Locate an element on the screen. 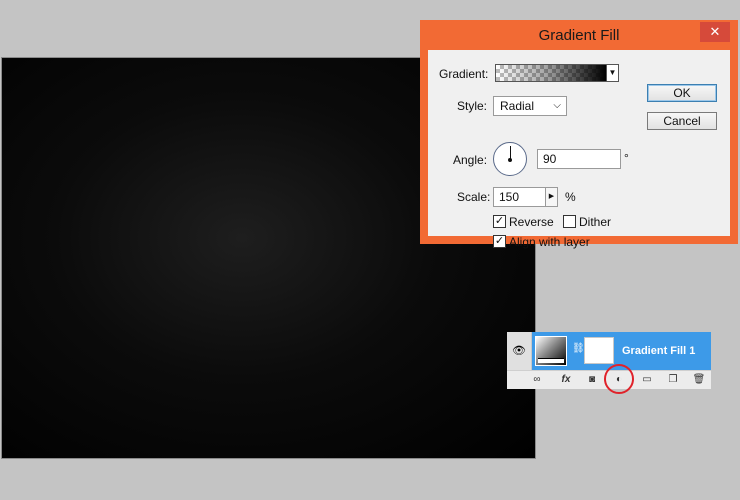  gradient-dropdown-button: ▼ is located at coordinates (613, 73).